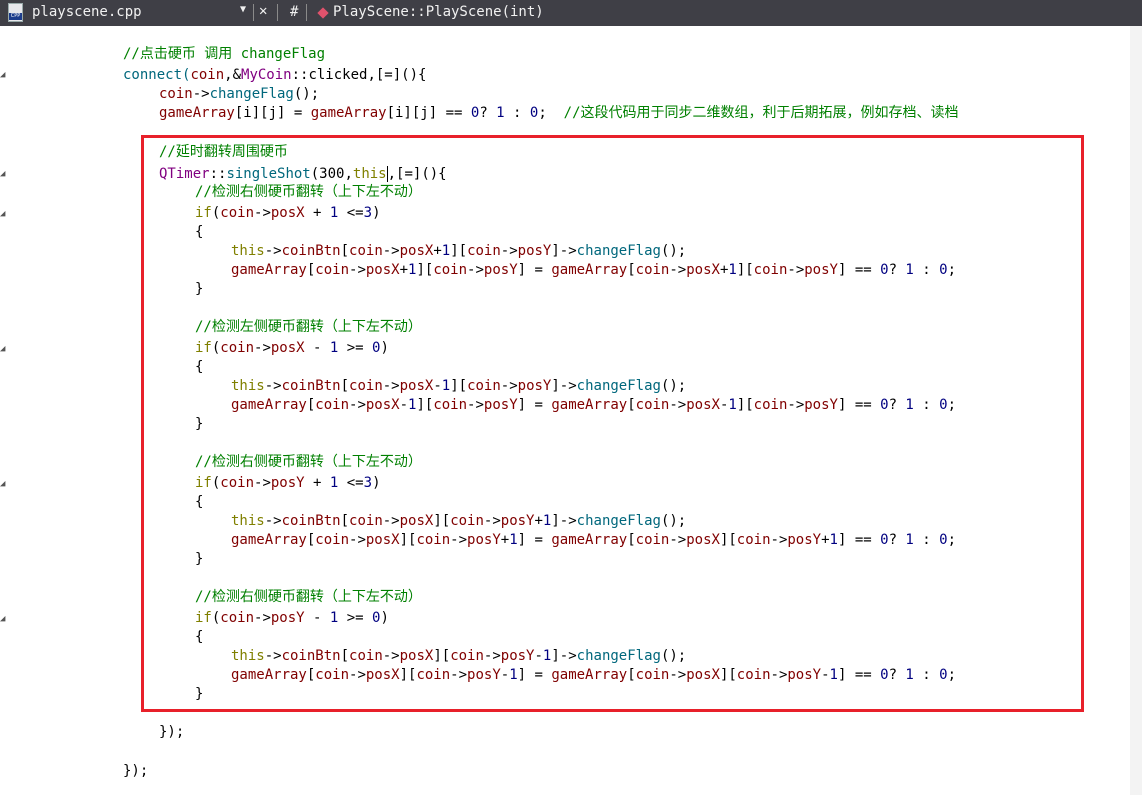 This screenshot has height=795, width=1142. I want to click on vertical-scrollbar, so click(1136, 410).